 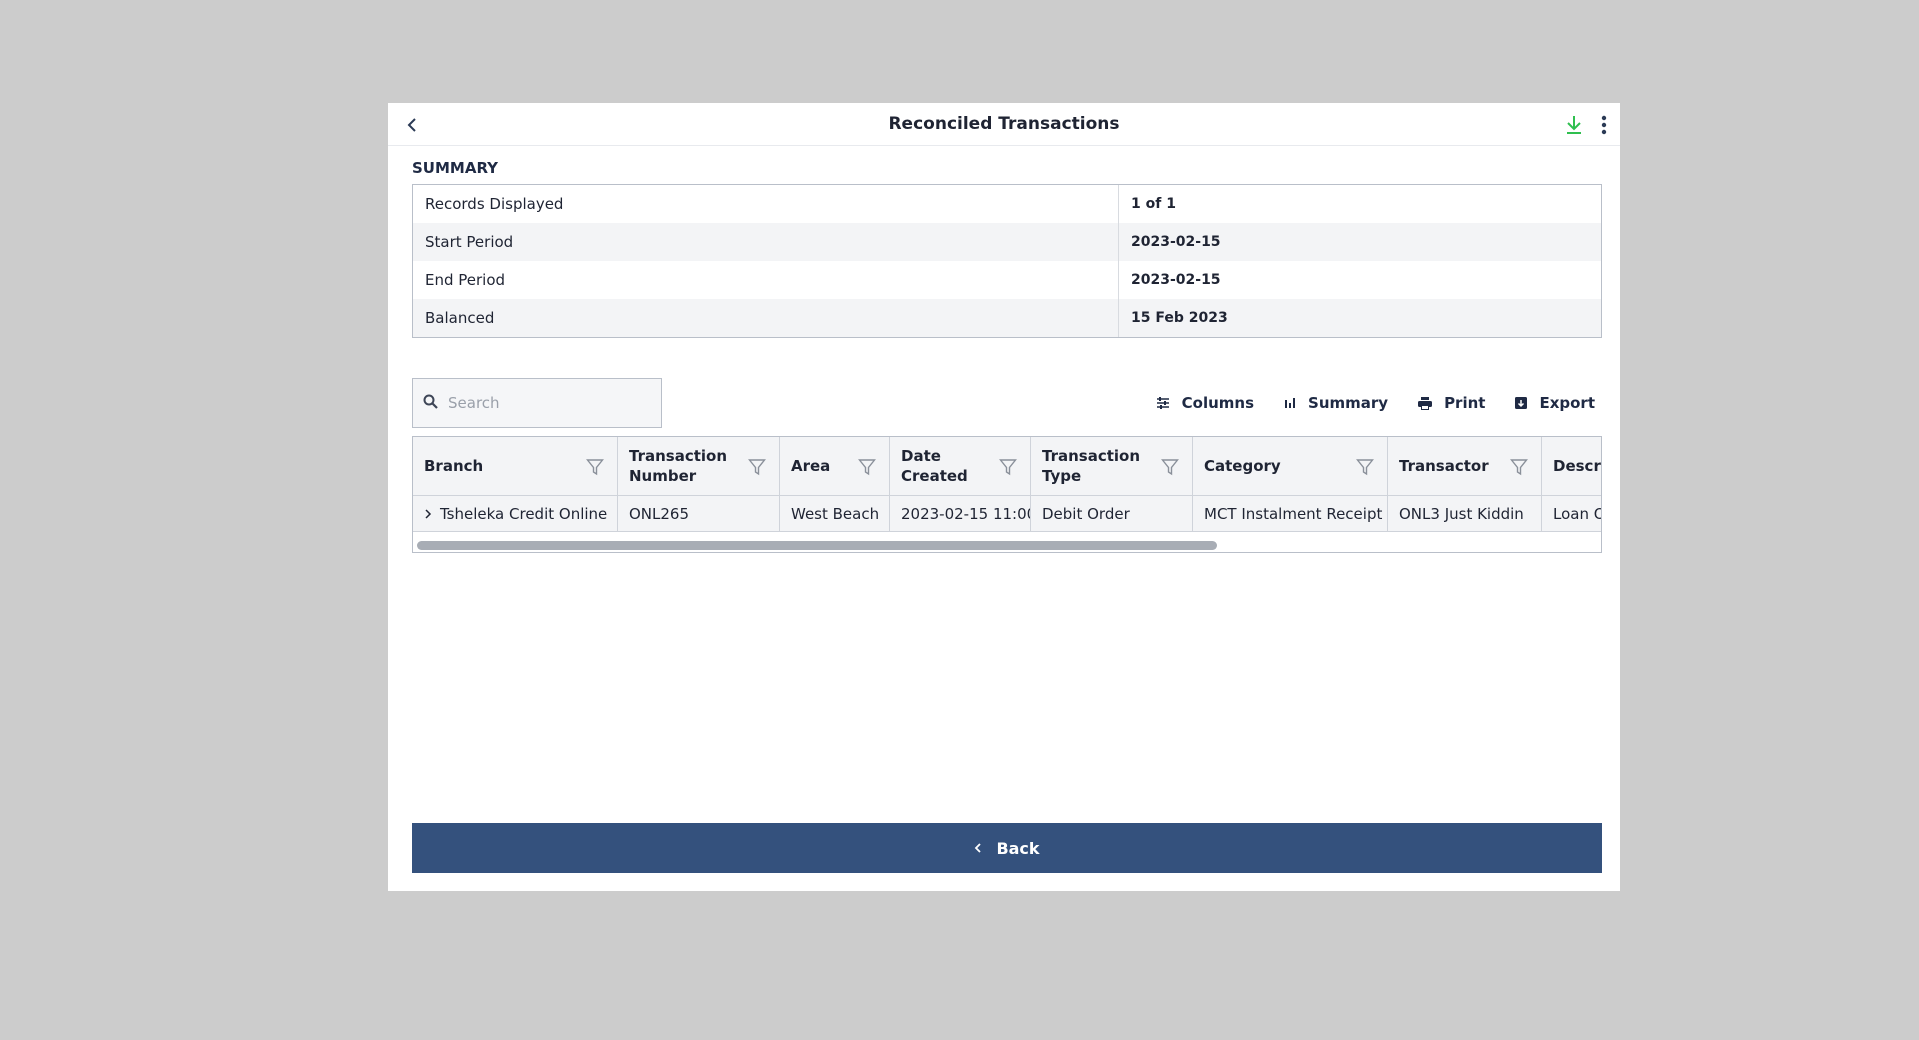 I want to click on summary-key: Balanced, so click(x=766, y=318).